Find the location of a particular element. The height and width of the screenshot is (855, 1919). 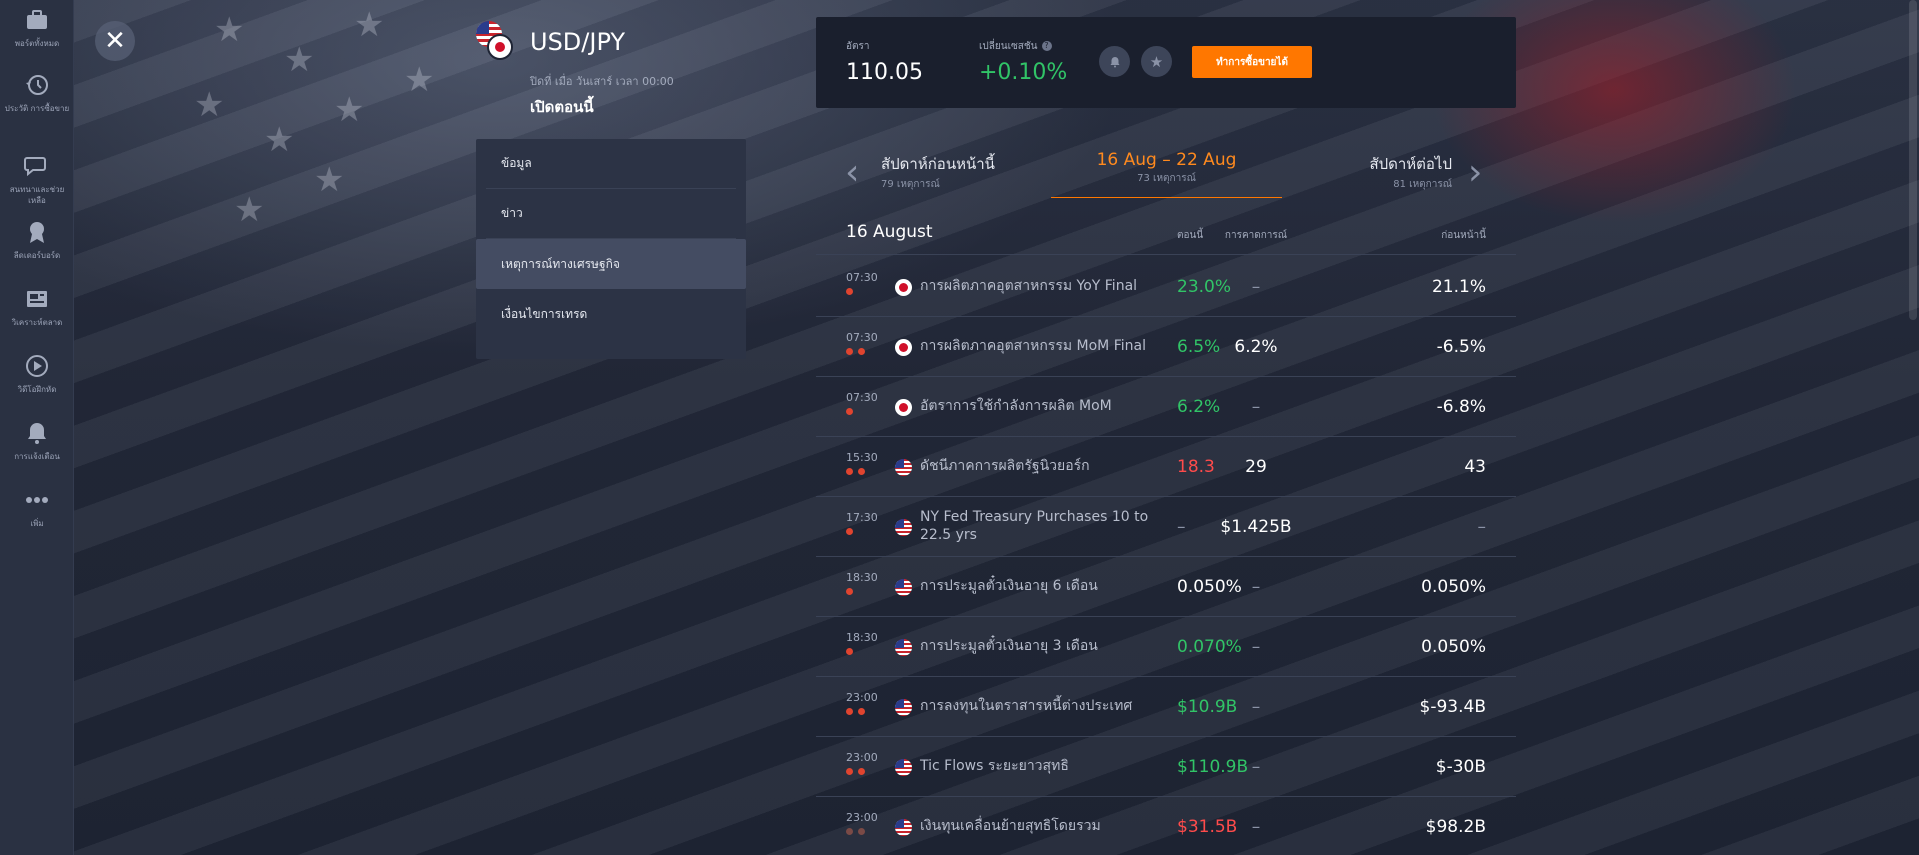

close-icon: ✕ is located at coordinates (115, 41).